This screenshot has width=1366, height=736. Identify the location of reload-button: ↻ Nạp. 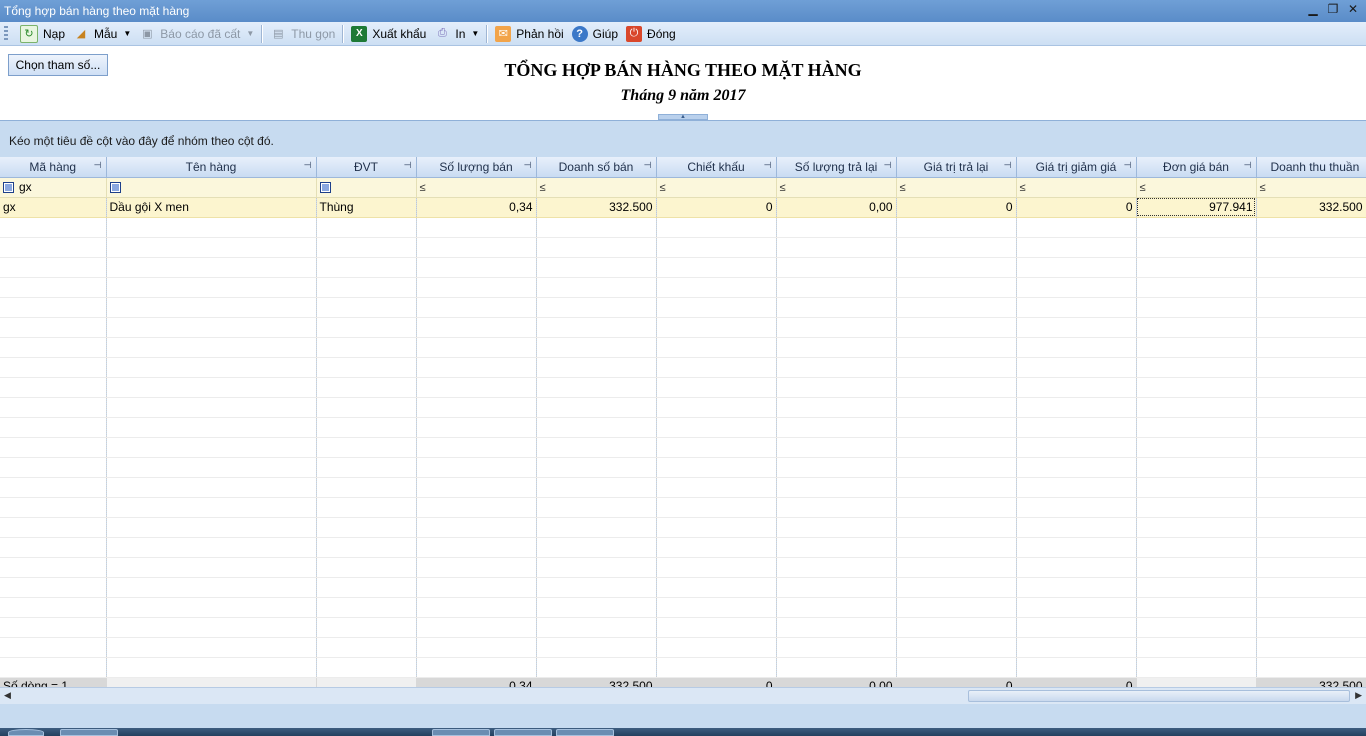
(42, 34).